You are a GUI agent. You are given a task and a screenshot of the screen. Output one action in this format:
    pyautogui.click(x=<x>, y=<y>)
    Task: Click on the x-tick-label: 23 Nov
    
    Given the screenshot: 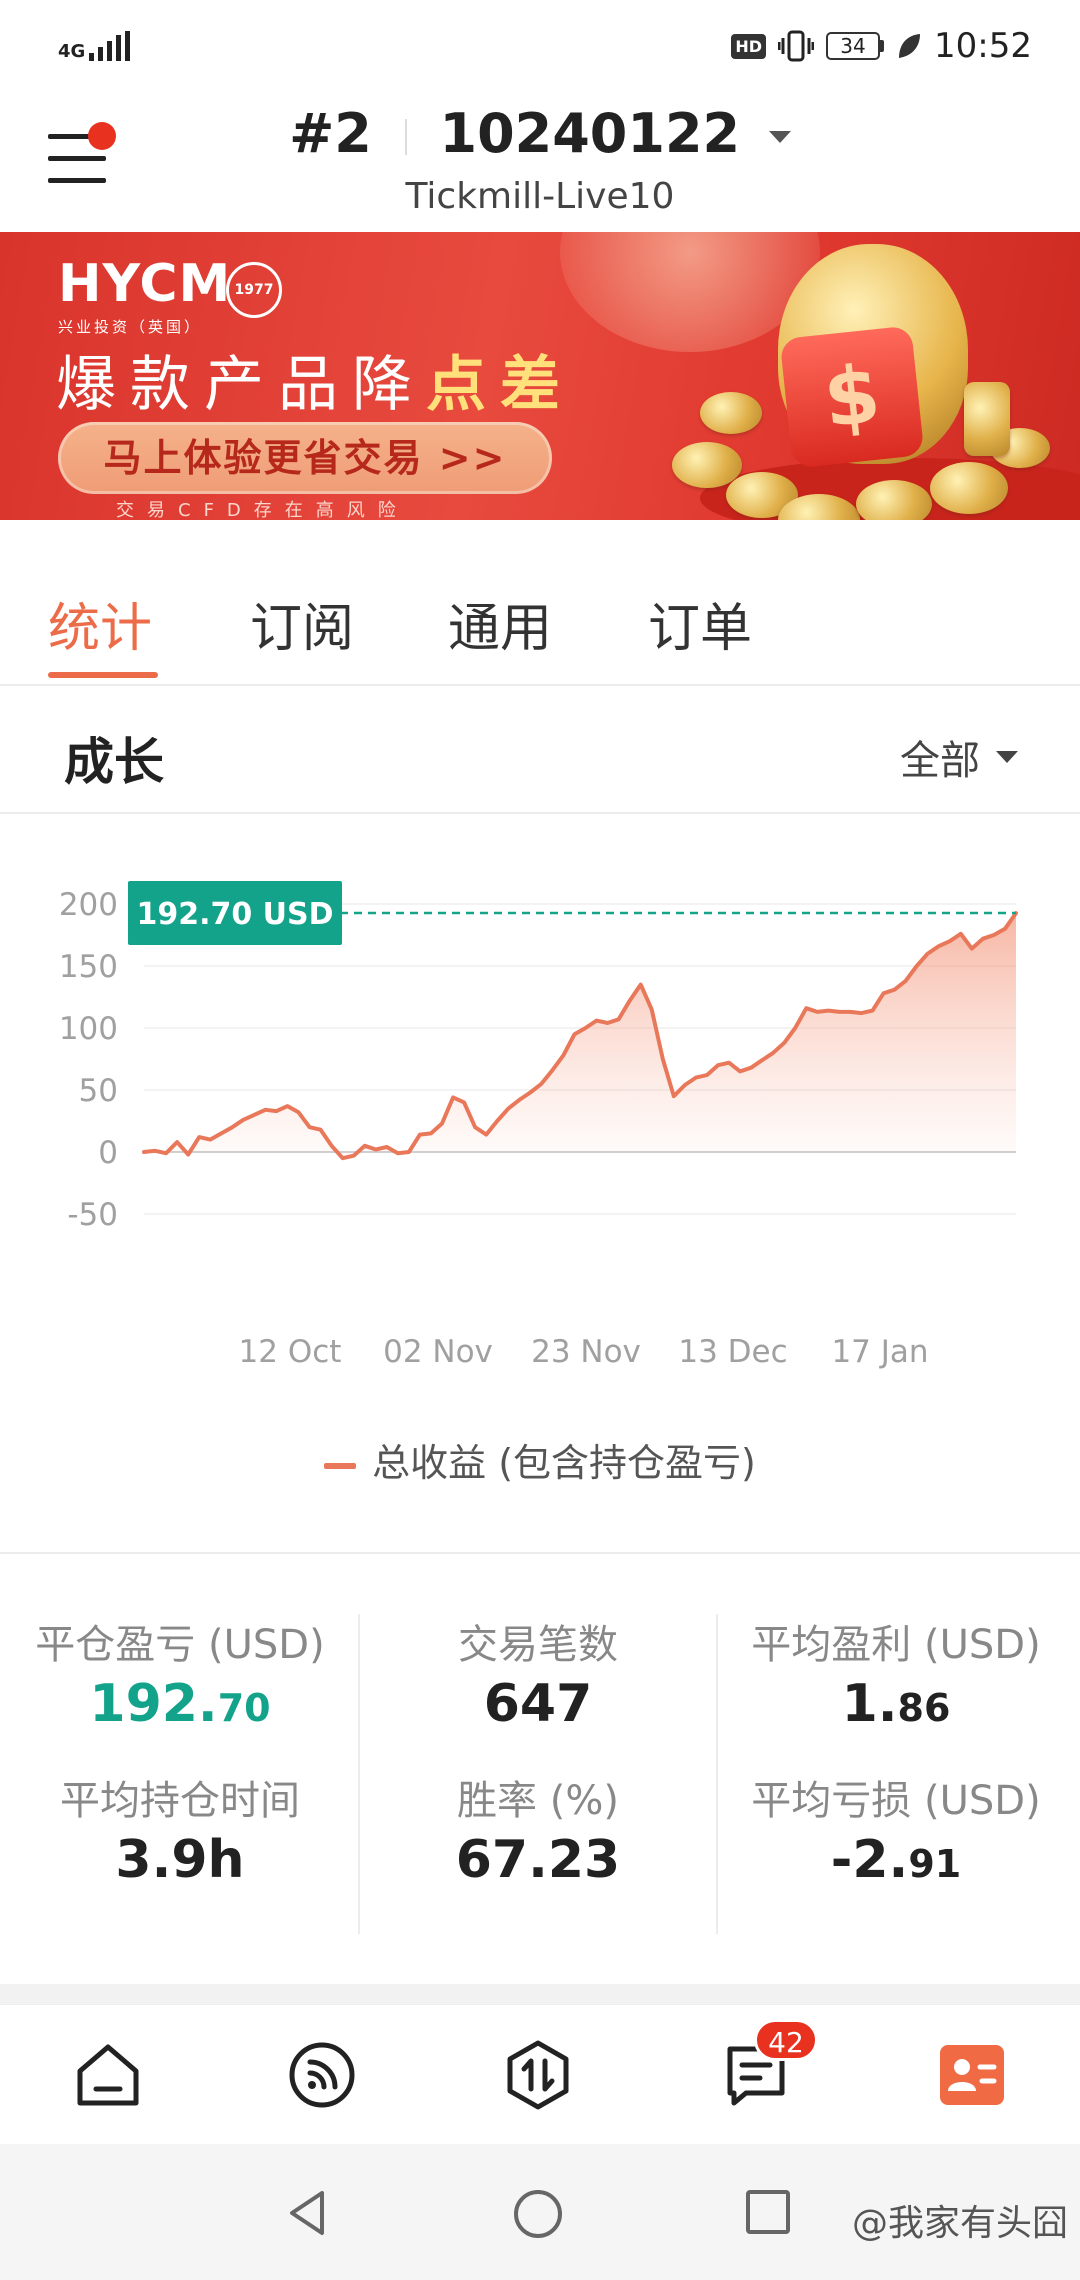 What is the action you would take?
    pyautogui.click(x=586, y=1352)
    